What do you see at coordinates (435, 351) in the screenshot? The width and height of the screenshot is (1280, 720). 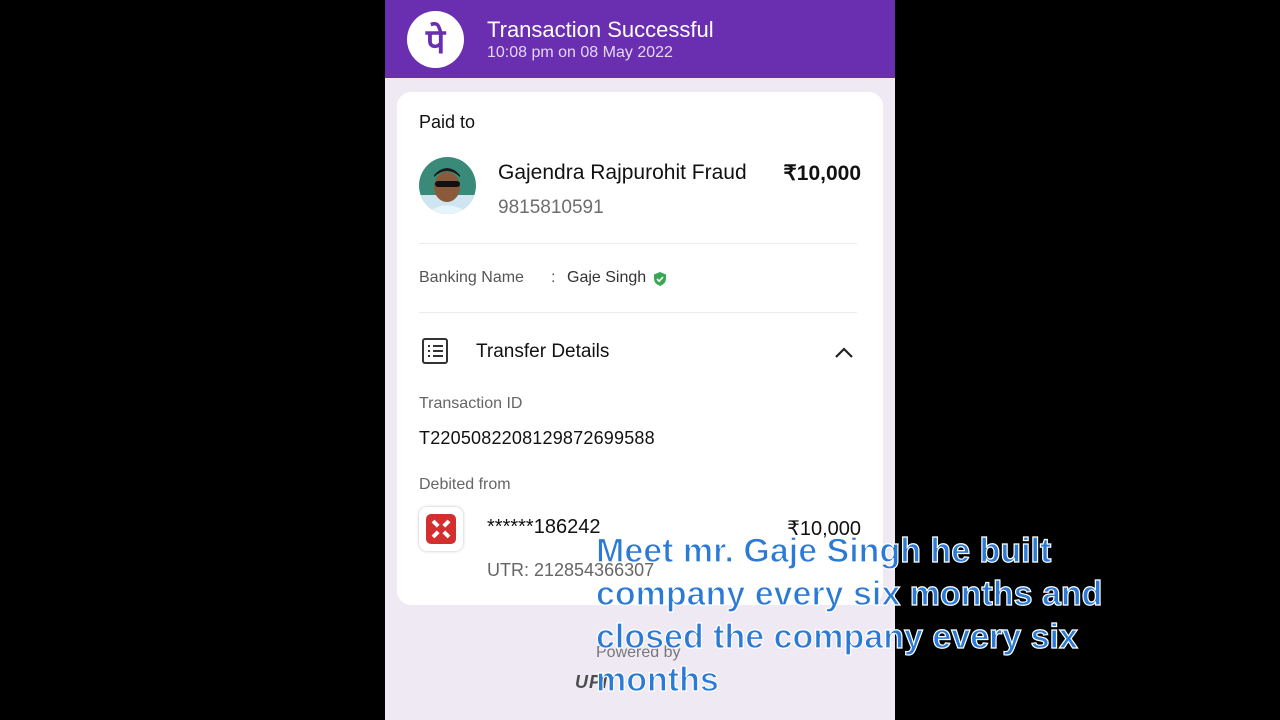 I see `receipt-list-icon` at bounding box center [435, 351].